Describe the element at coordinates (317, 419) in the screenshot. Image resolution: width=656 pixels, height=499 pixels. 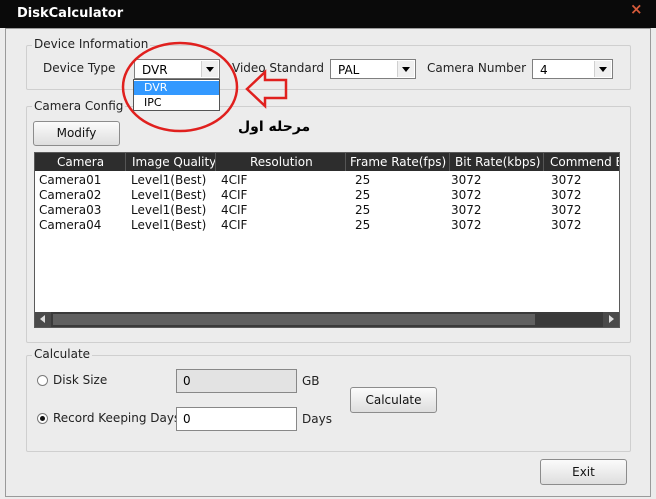
I see `record-keeping-days-unit: Days` at that location.